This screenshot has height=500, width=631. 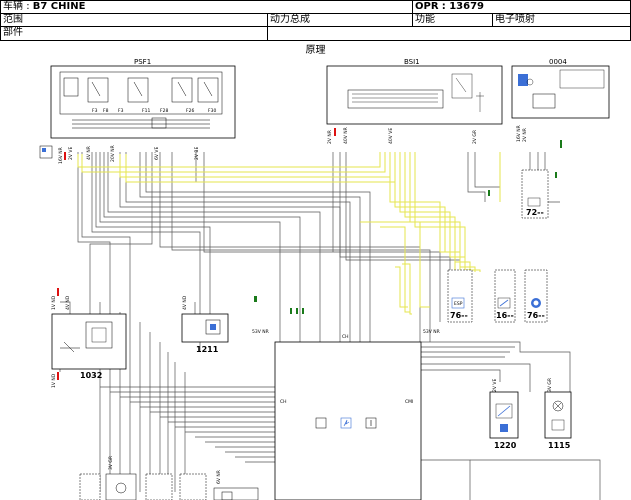 What do you see at coordinates (134, 20) in the screenshot?
I see `scope-label-cell: 范围` at bounding box center [134, 20].